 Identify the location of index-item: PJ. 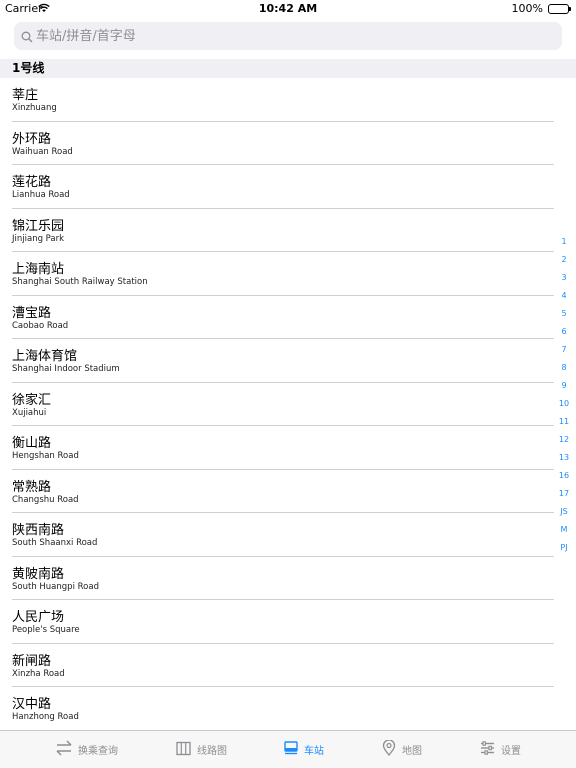
(564, 548).